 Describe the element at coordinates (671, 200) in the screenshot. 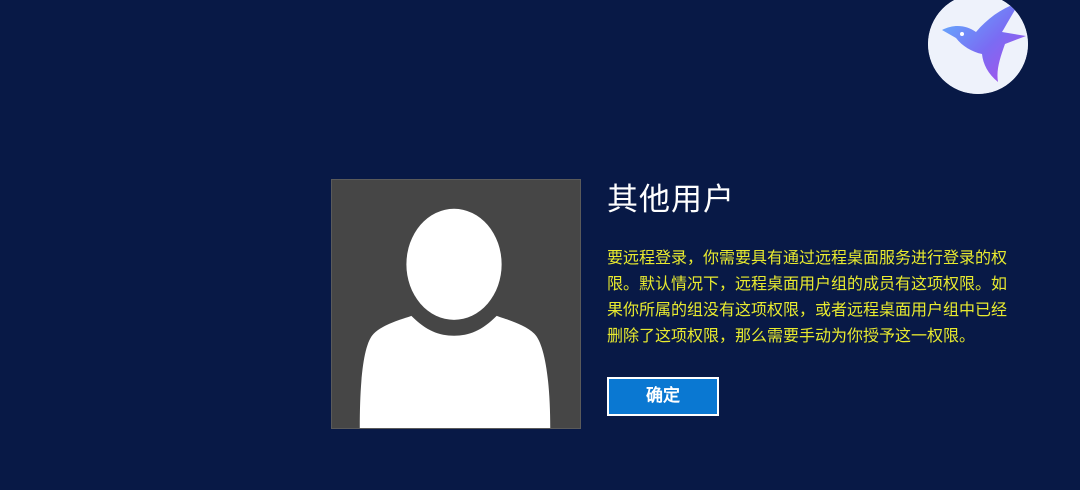

I see `user-name-heading: 其他用户` at that location.